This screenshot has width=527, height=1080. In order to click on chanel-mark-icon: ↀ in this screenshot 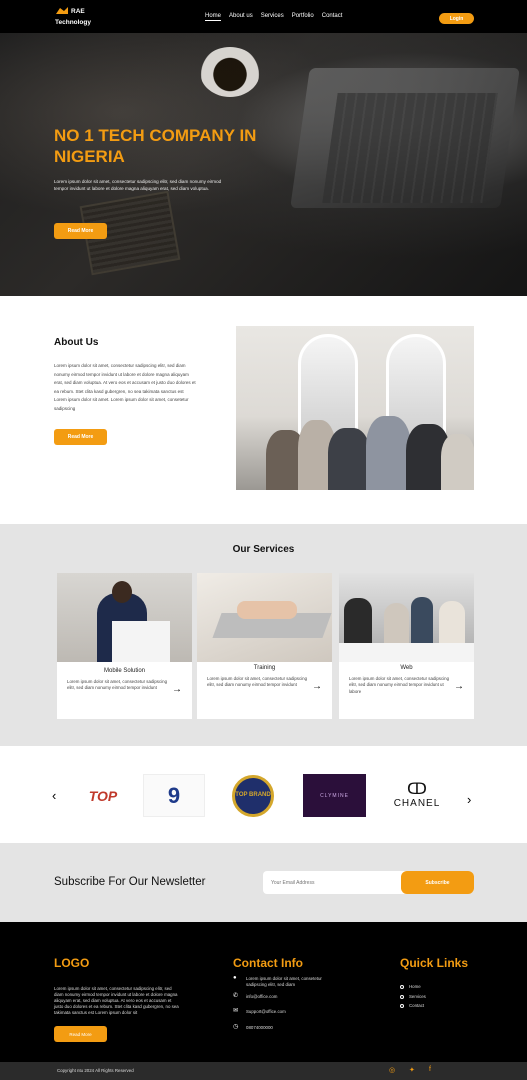, I will do `click(417, 789)`.